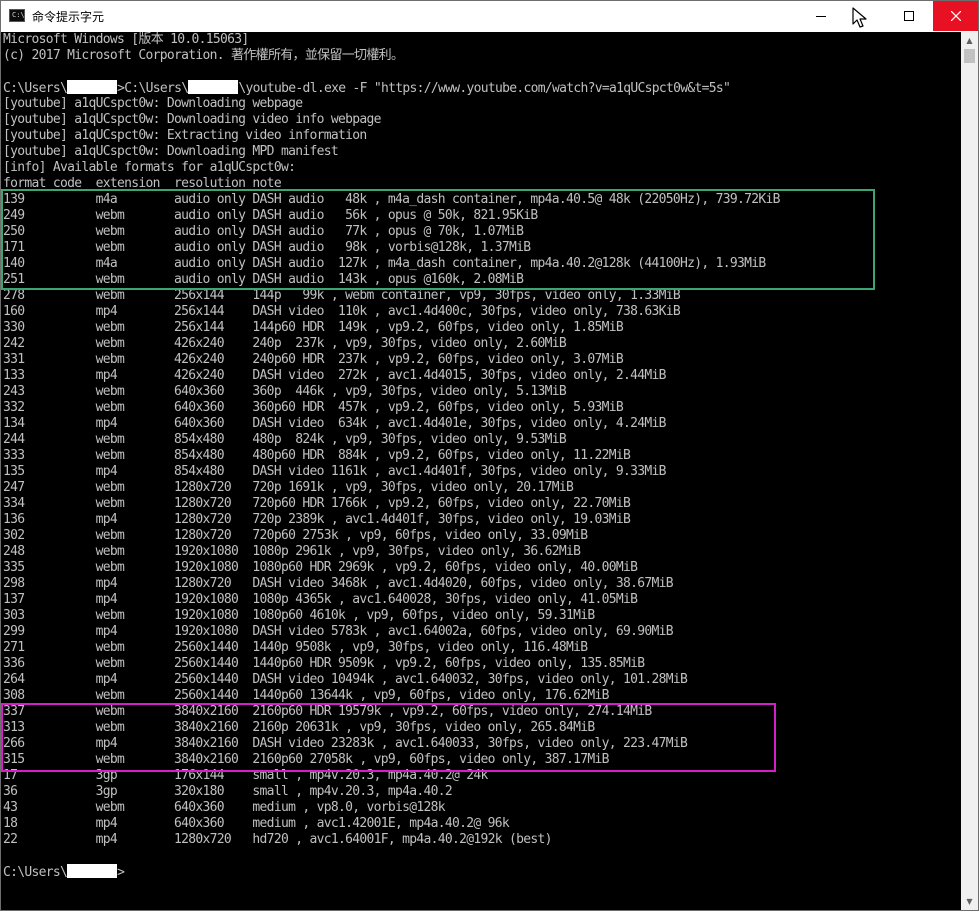 The width and height of the screenshot is (979, 911). I want to click on close-button, so click(955, 16).